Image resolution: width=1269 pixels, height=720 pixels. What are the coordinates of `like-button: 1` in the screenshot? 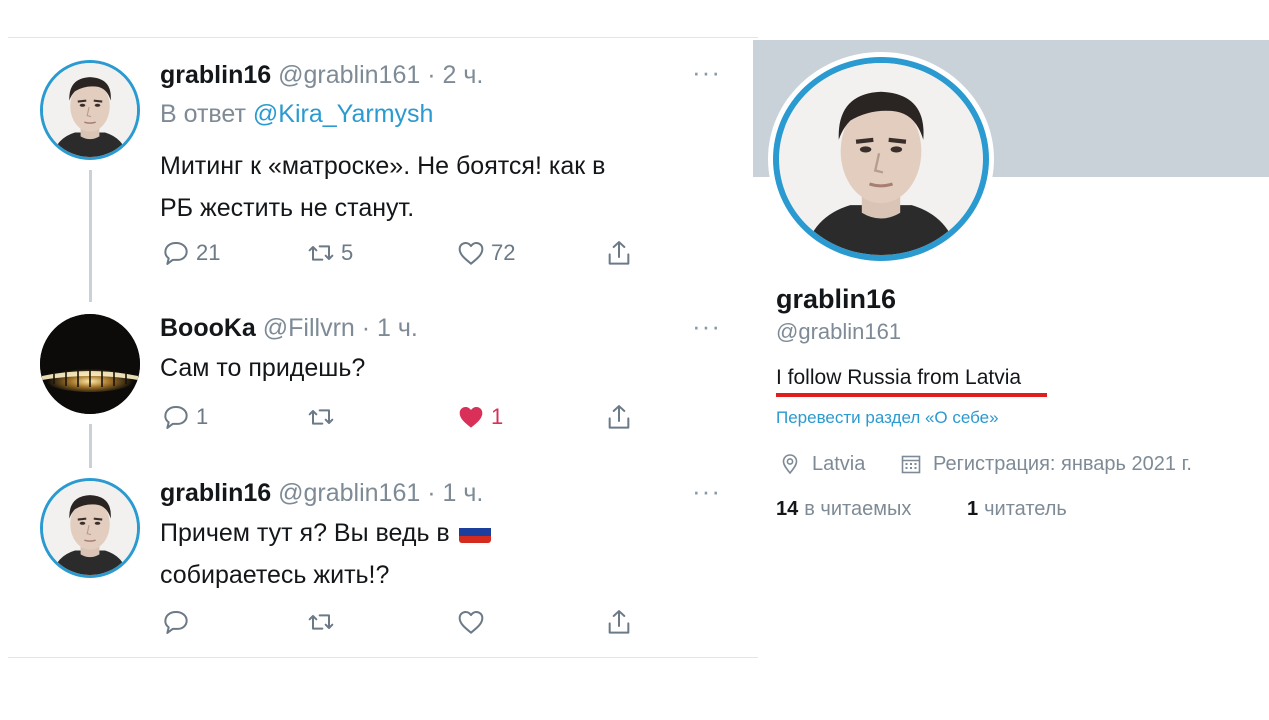 It's located at (479, 417).